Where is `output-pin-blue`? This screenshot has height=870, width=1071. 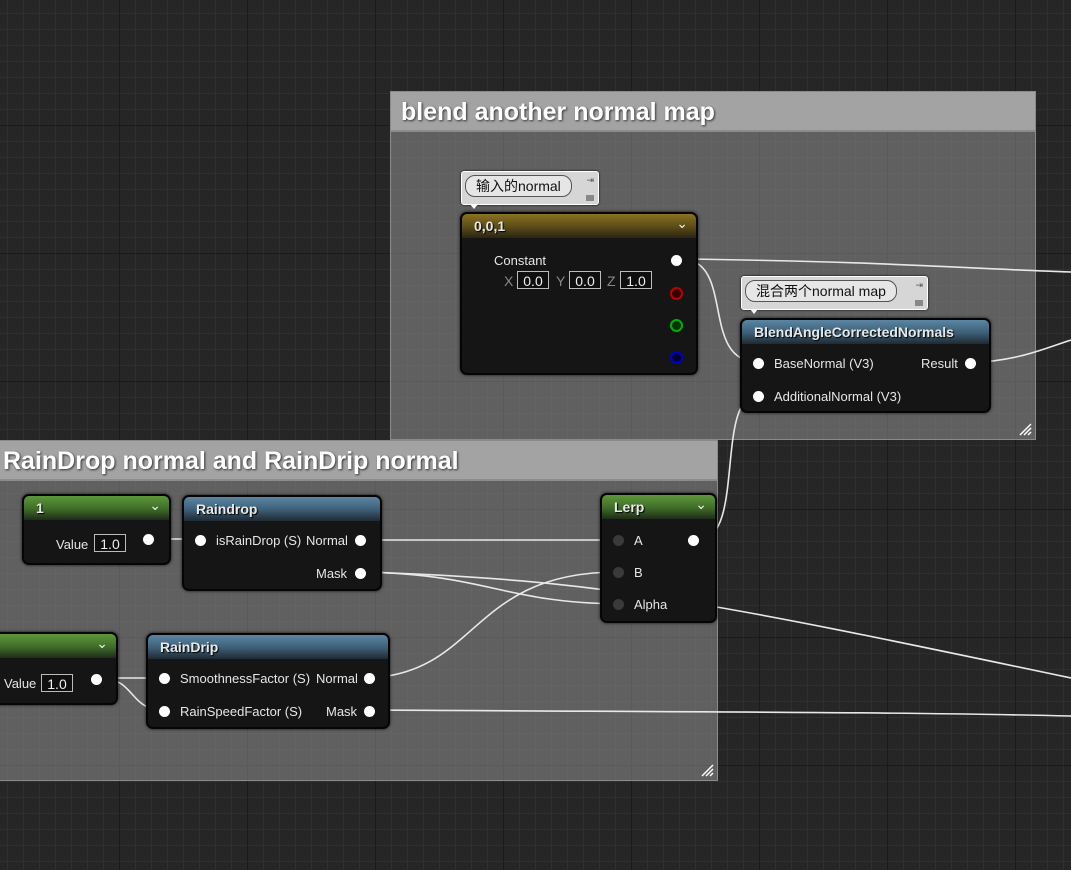 output-pin-blue is located at coordinates (676, 357).